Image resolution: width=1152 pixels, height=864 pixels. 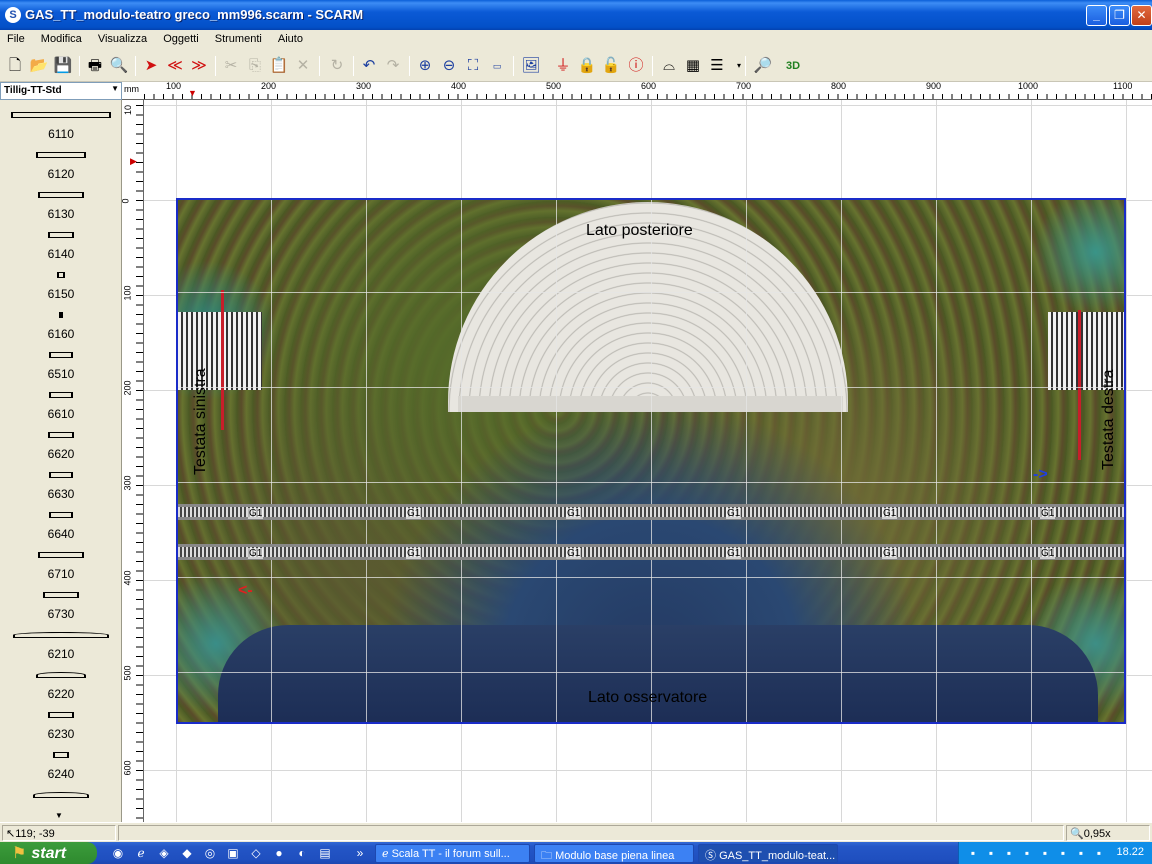 I want to click on maximize-button: ❐, so click(x=1119, y=15).